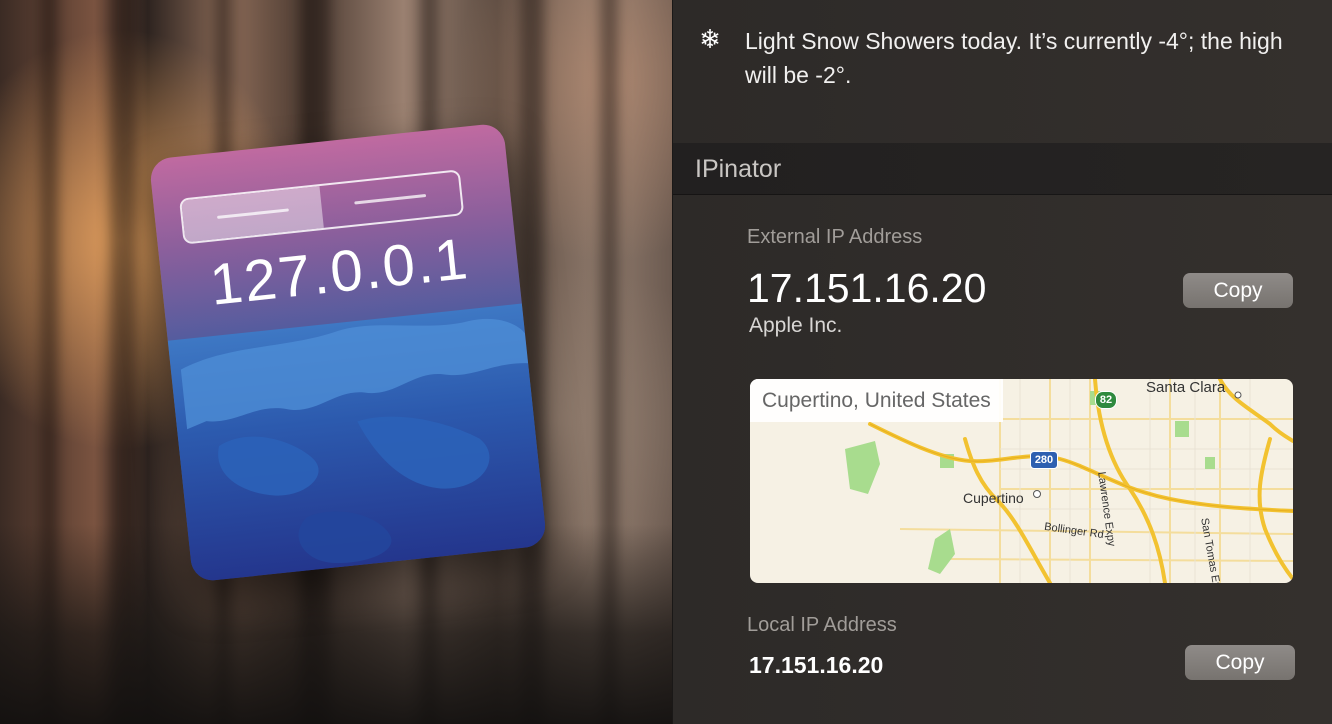 The width and height of the screenshot is (1332, 724). Describe the element at coordinates (822, 625) in the screenshot. I see `local-ip-label: Local IP Address` at that location.